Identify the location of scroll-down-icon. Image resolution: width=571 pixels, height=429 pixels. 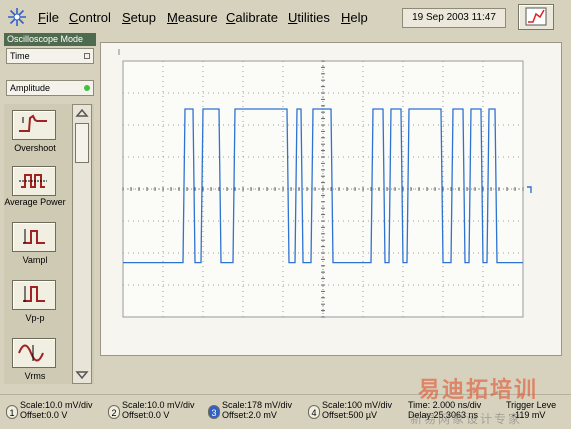
(82, 375).